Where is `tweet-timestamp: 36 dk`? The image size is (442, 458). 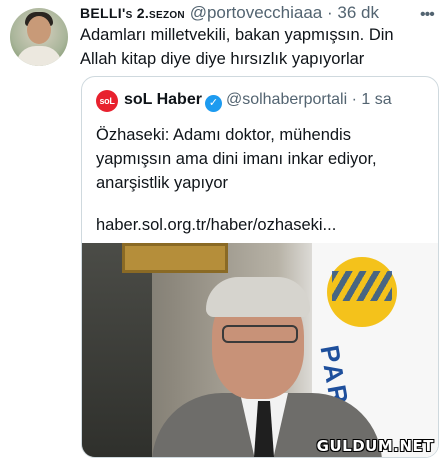 tweet-timestamp: 36 dk is located at coordinates (358, 12).